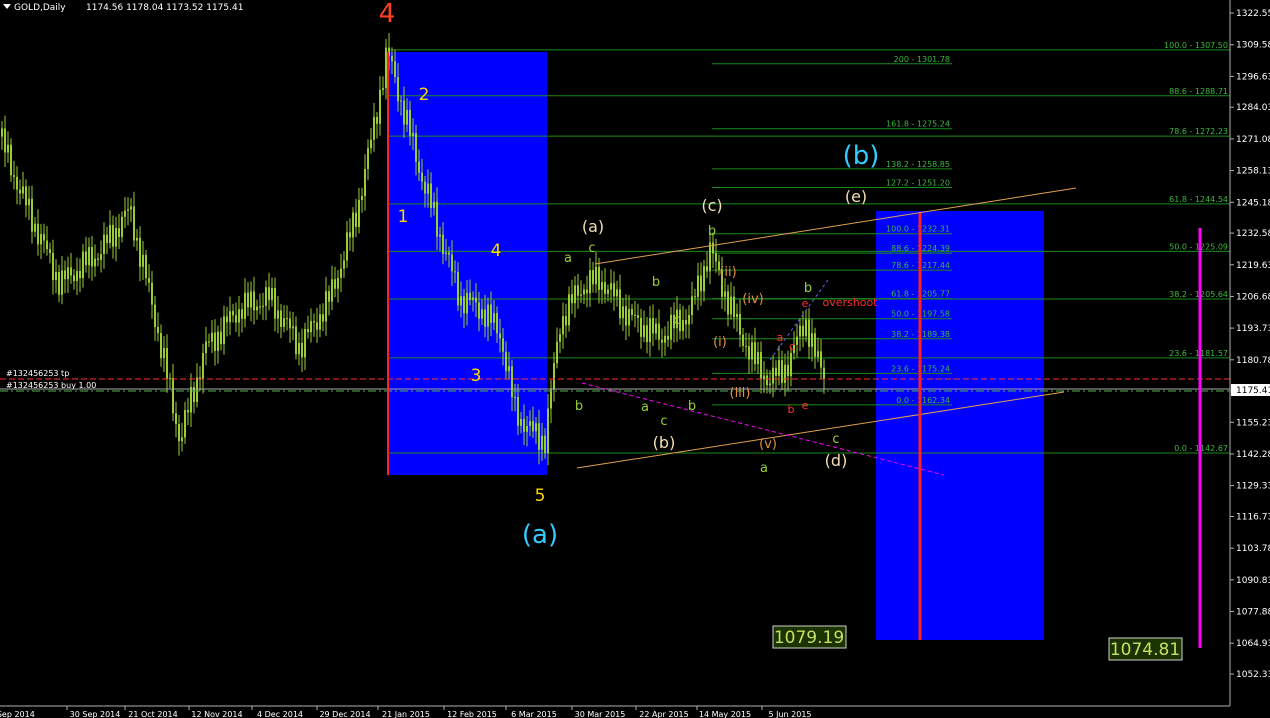 The width and height of the screenshot is (1270, 718). Describe the element at coordinates (7, 6) in the screenshot. I see `chart-menu-icon` at that location.